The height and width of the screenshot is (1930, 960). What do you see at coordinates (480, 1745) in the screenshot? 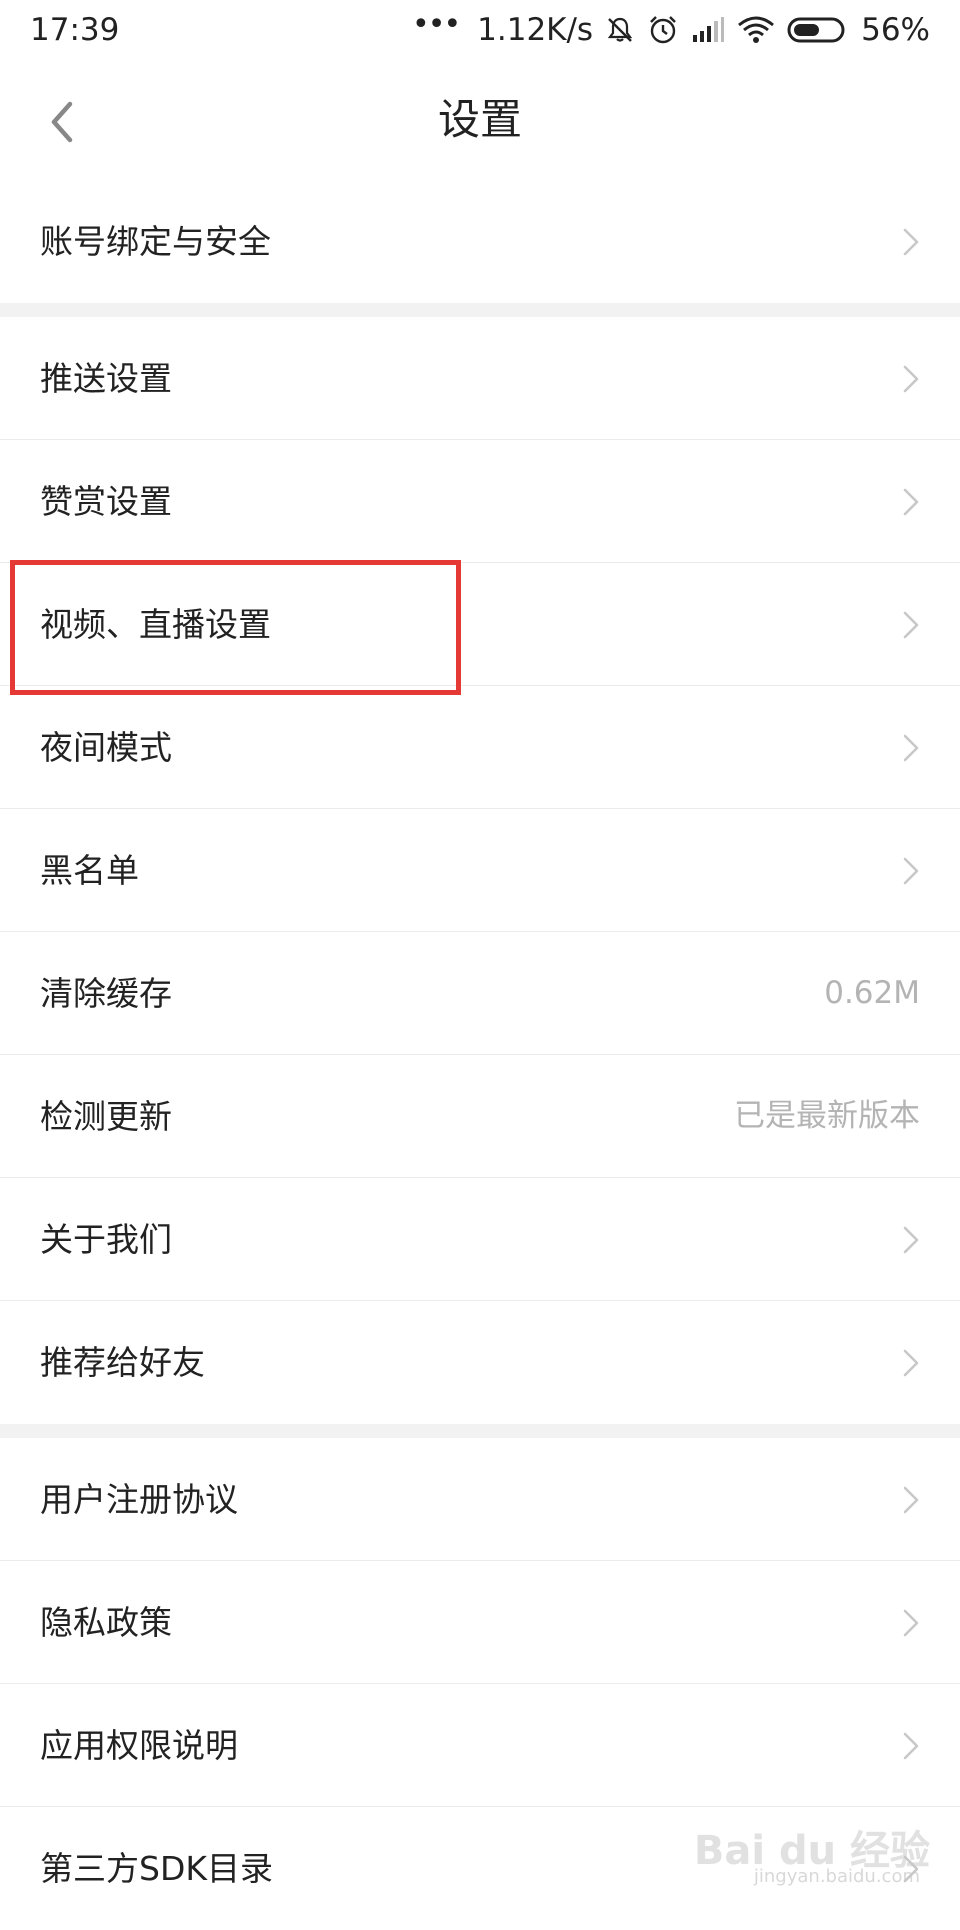
I see `settings-row: 应用权限说明` at bounding box center [480, 1745].